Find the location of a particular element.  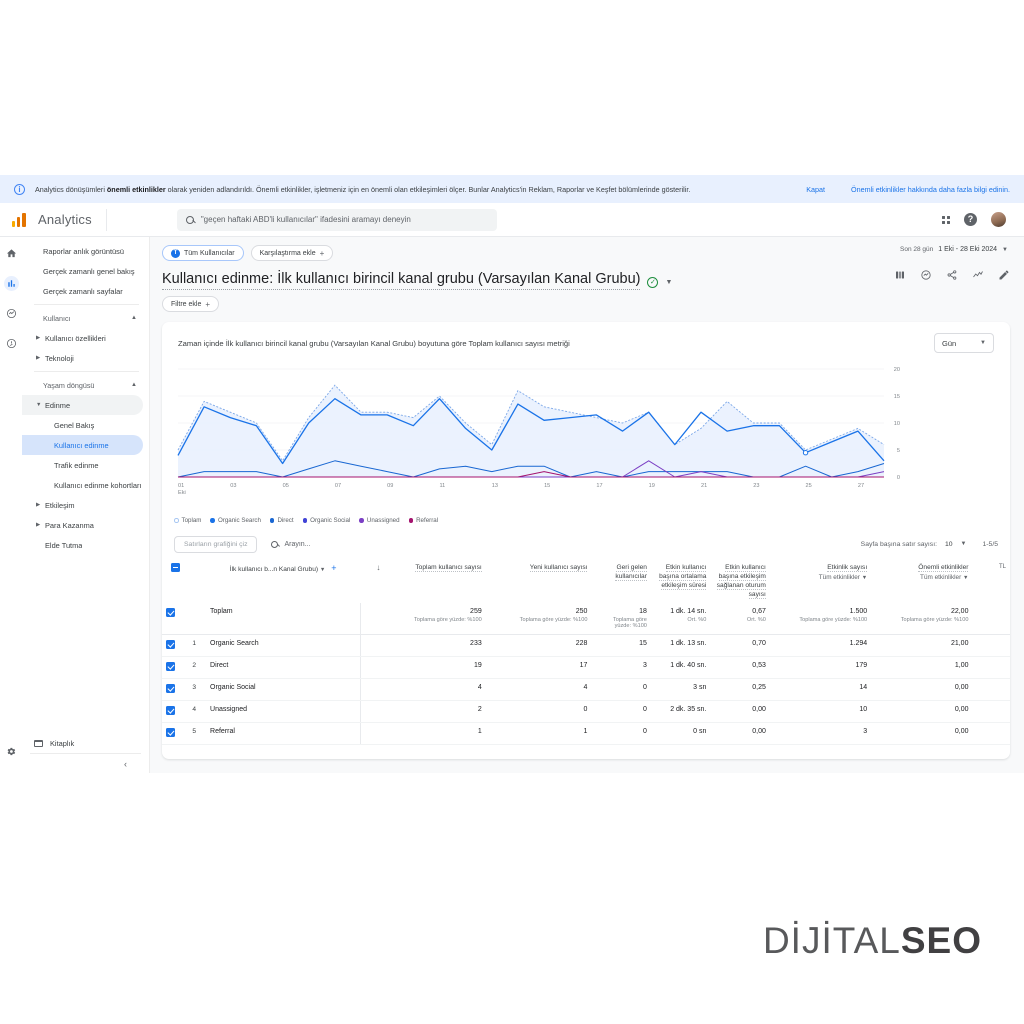

legend-item-unassigned: Unassigned is located at coordinates (379, 520).